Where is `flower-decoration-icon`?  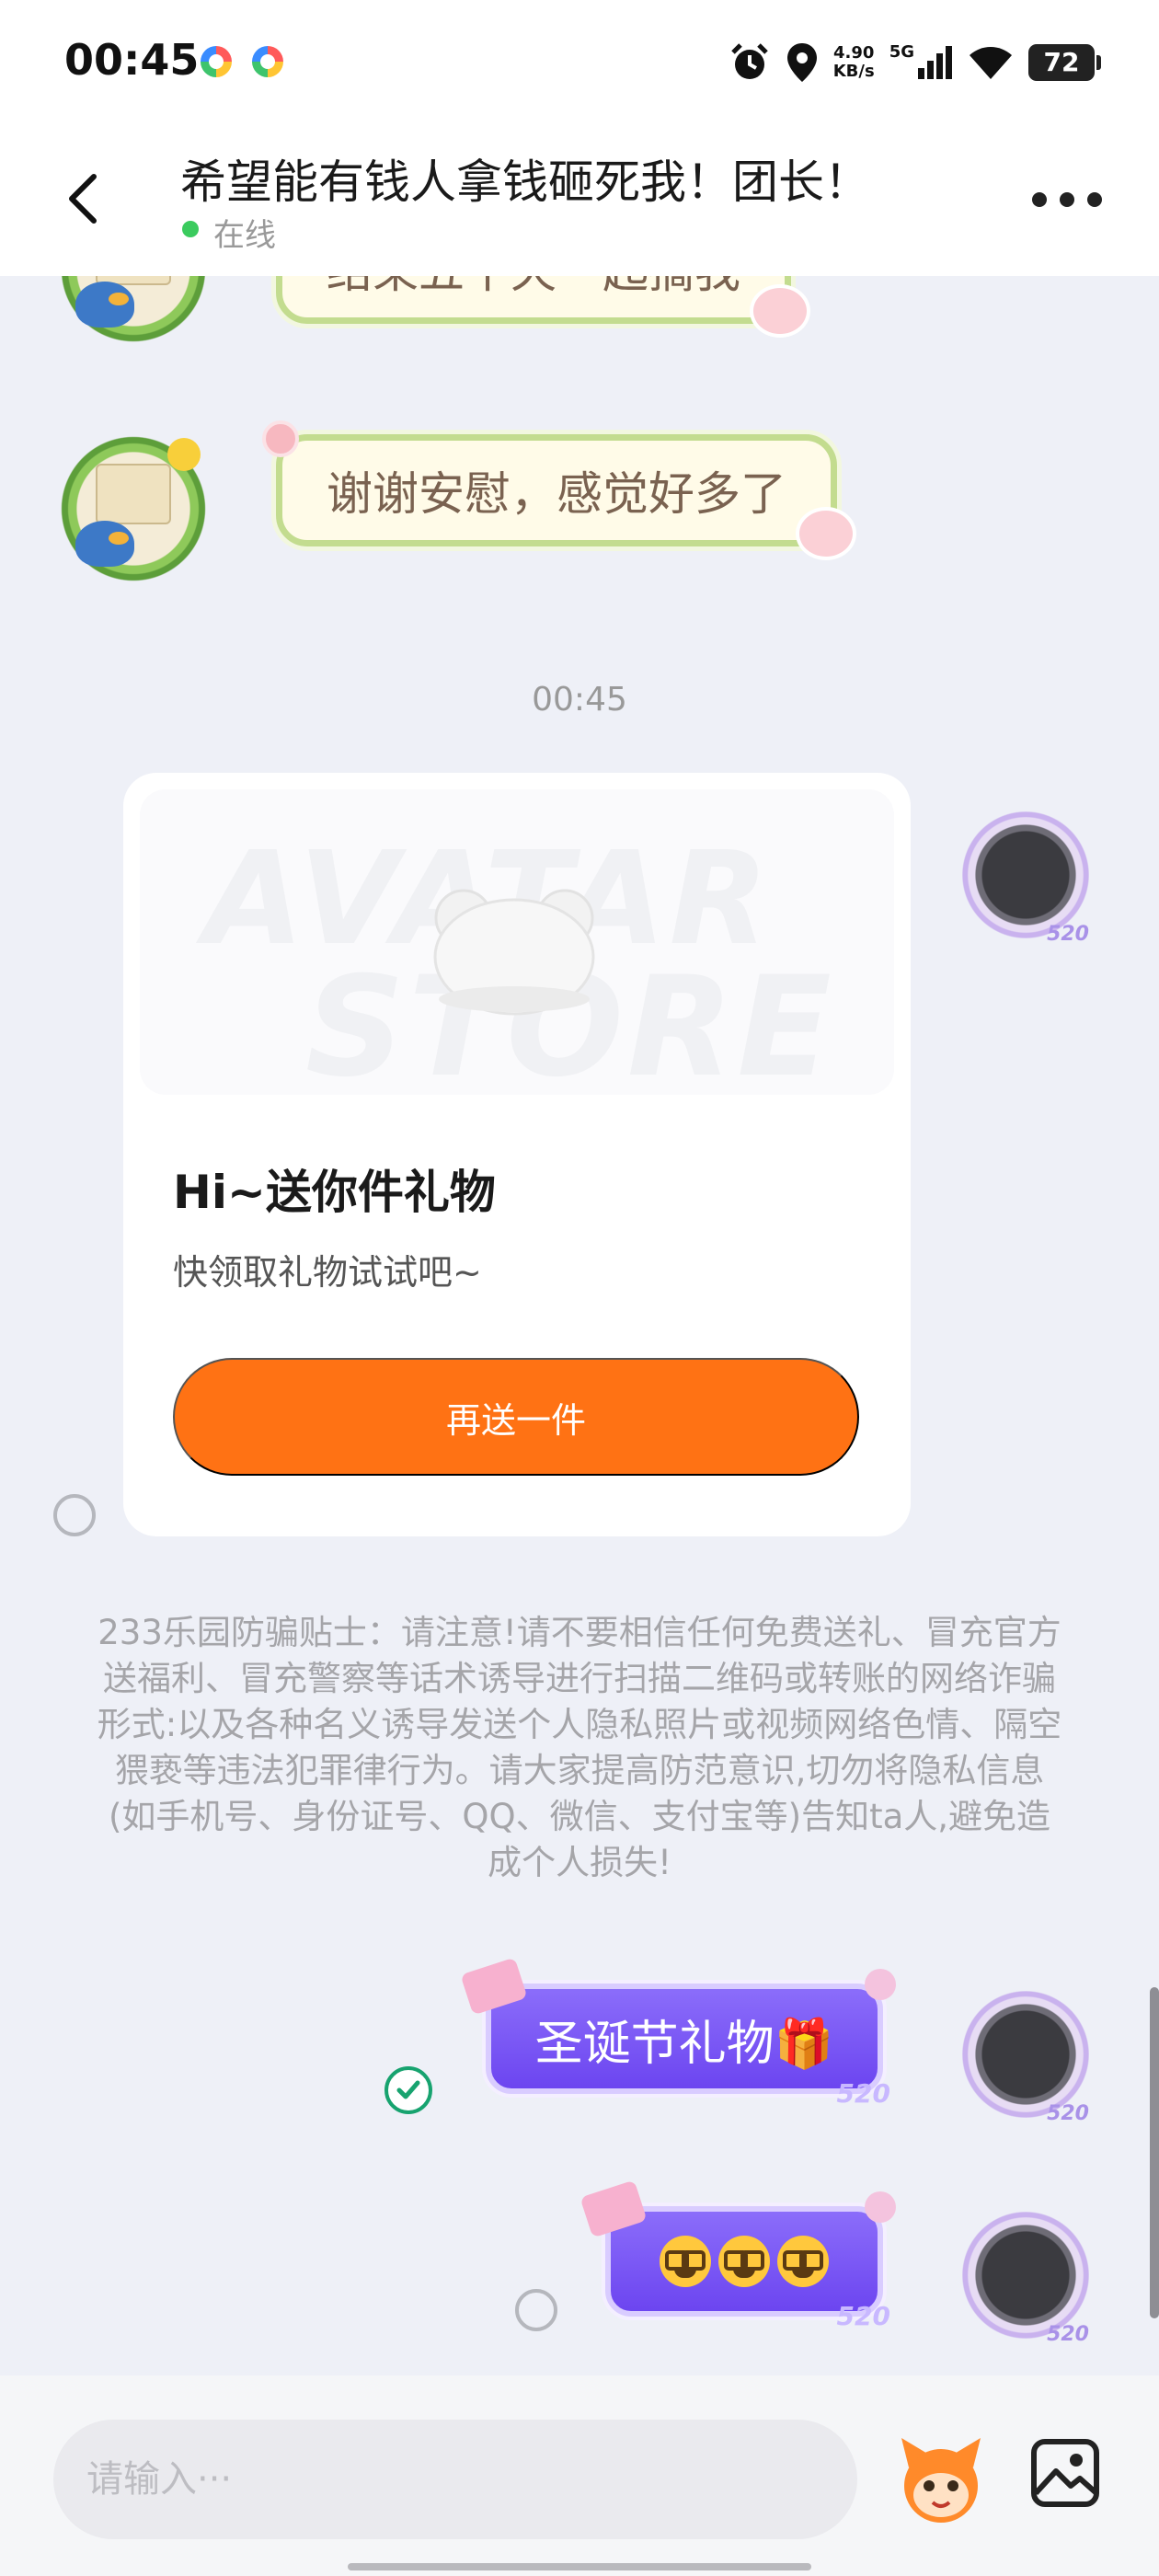
flower-decoration-icon is located at coordinates (280, 438).